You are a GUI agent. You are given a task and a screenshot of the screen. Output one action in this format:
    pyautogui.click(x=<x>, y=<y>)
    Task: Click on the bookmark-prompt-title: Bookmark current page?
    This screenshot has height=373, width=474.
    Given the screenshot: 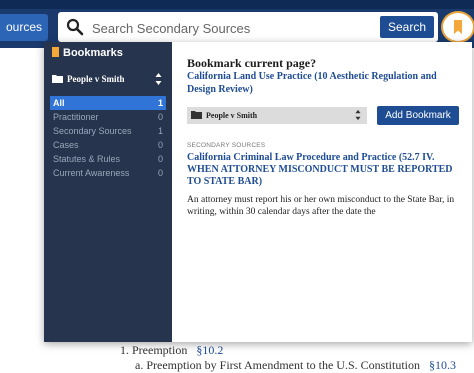 What is the action you would take?
    pyautogui.click(x=252, y=63)
    